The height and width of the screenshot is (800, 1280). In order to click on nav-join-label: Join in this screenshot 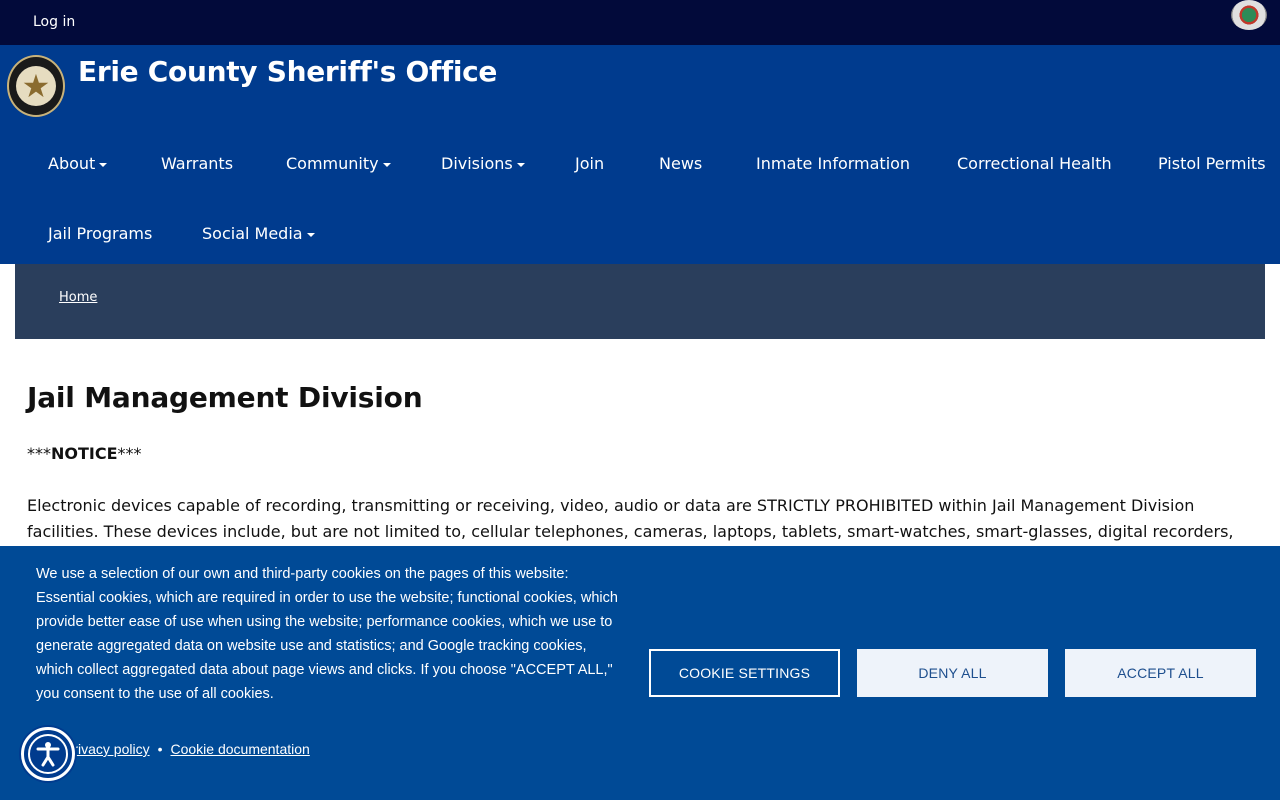, I will do `click(590, 163)`.